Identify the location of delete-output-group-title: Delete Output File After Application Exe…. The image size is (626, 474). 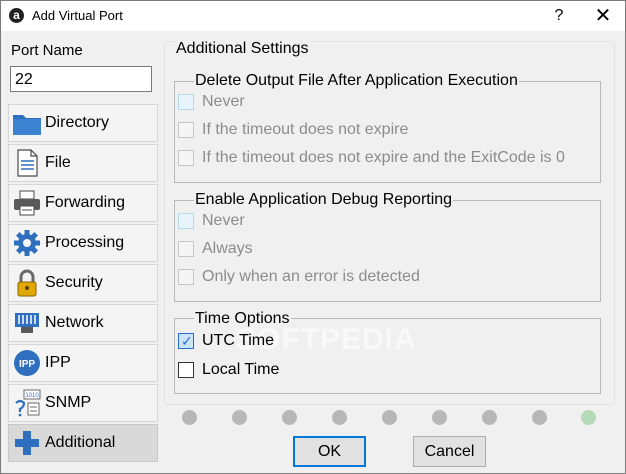
(356, 81).